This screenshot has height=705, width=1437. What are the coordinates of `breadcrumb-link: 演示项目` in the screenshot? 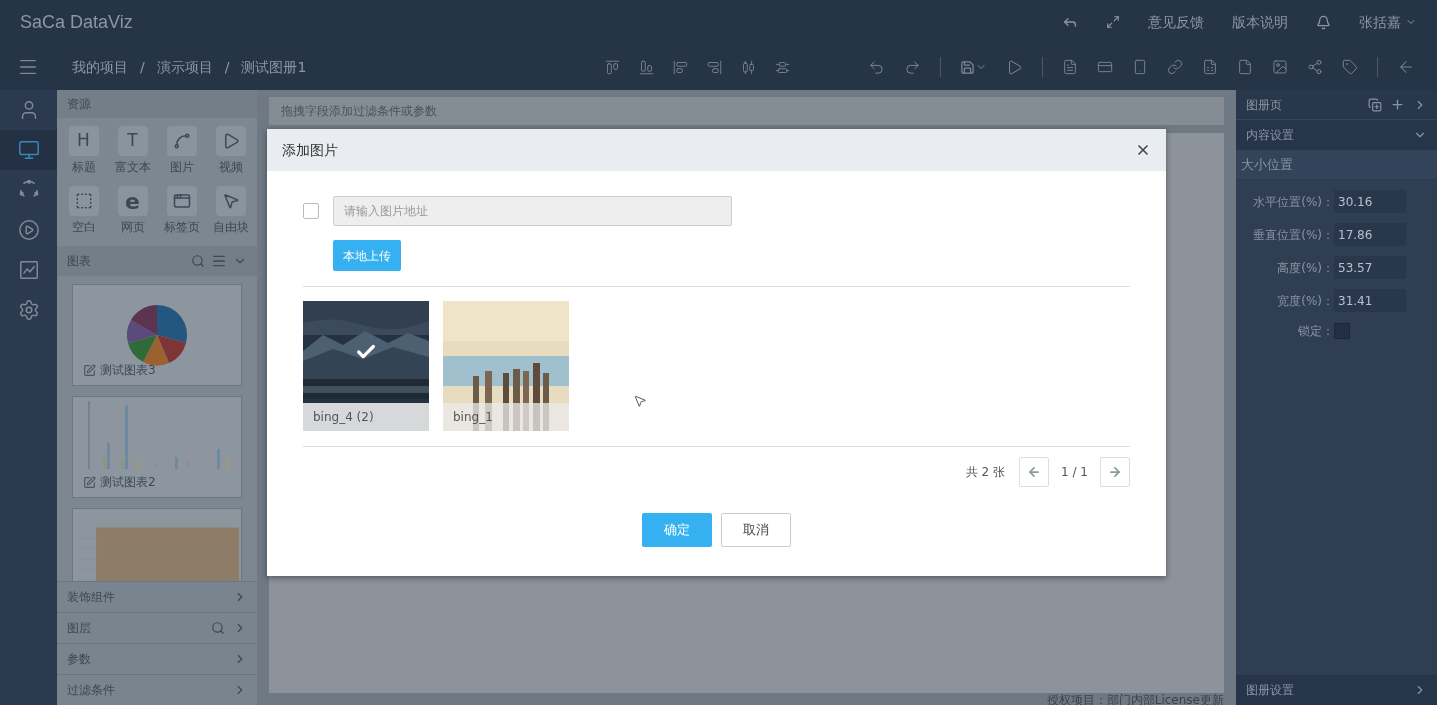 It's located at (184, 67).